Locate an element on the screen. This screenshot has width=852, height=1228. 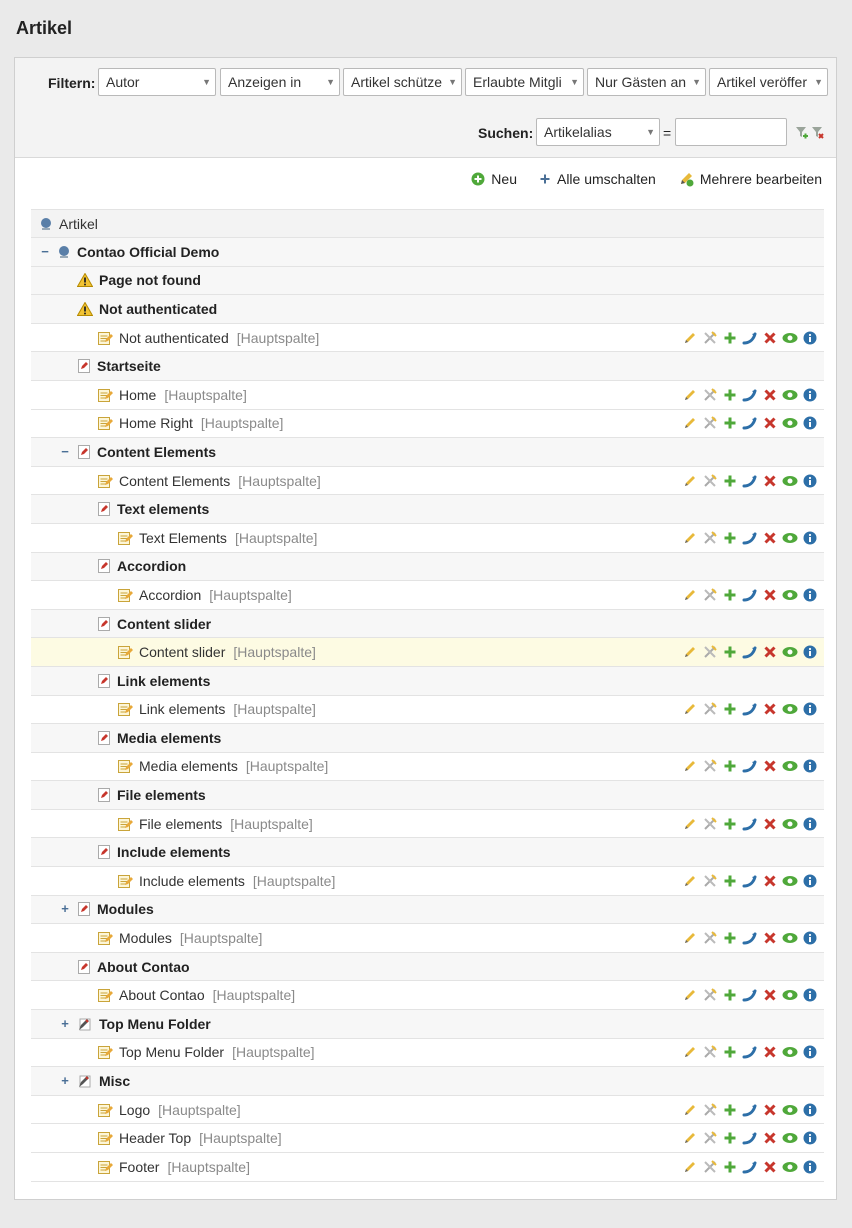
filter-author-select: Autor ▼ is located at coordinates (157, 82).